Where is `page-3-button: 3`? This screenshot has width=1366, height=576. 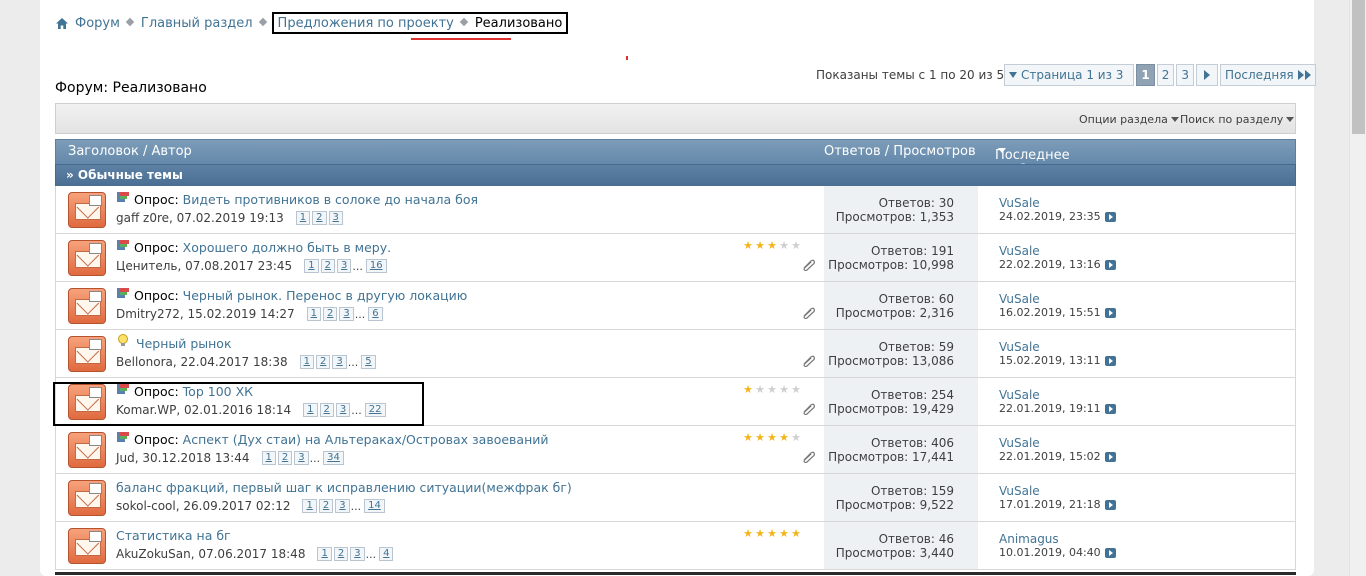 page-3-button: 3 is located at coordinates (1185, 75).